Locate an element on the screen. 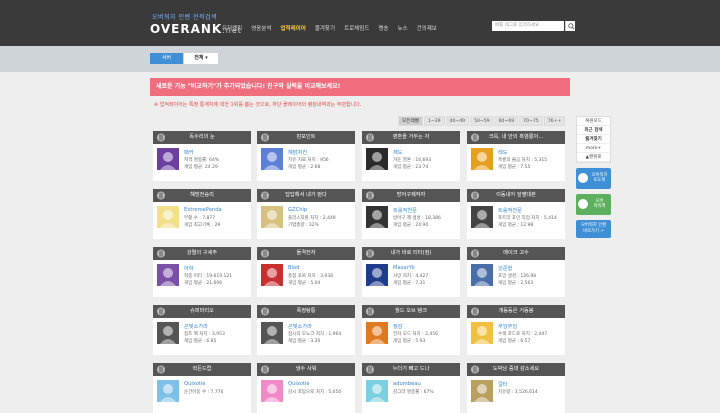  level-filter-button: 50~59 is located at coordinates (482, 121).